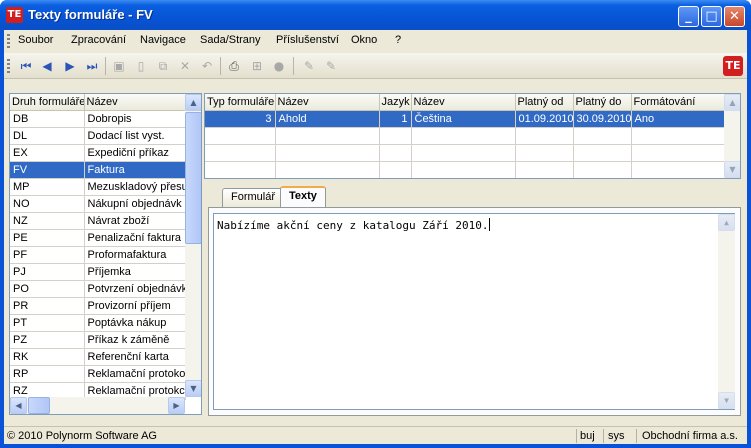  What do you see at coordinates (135, 187) in the screenshot?
I see `form-type-name: Mezuskladový přesu` at bounding box center [135, 187].